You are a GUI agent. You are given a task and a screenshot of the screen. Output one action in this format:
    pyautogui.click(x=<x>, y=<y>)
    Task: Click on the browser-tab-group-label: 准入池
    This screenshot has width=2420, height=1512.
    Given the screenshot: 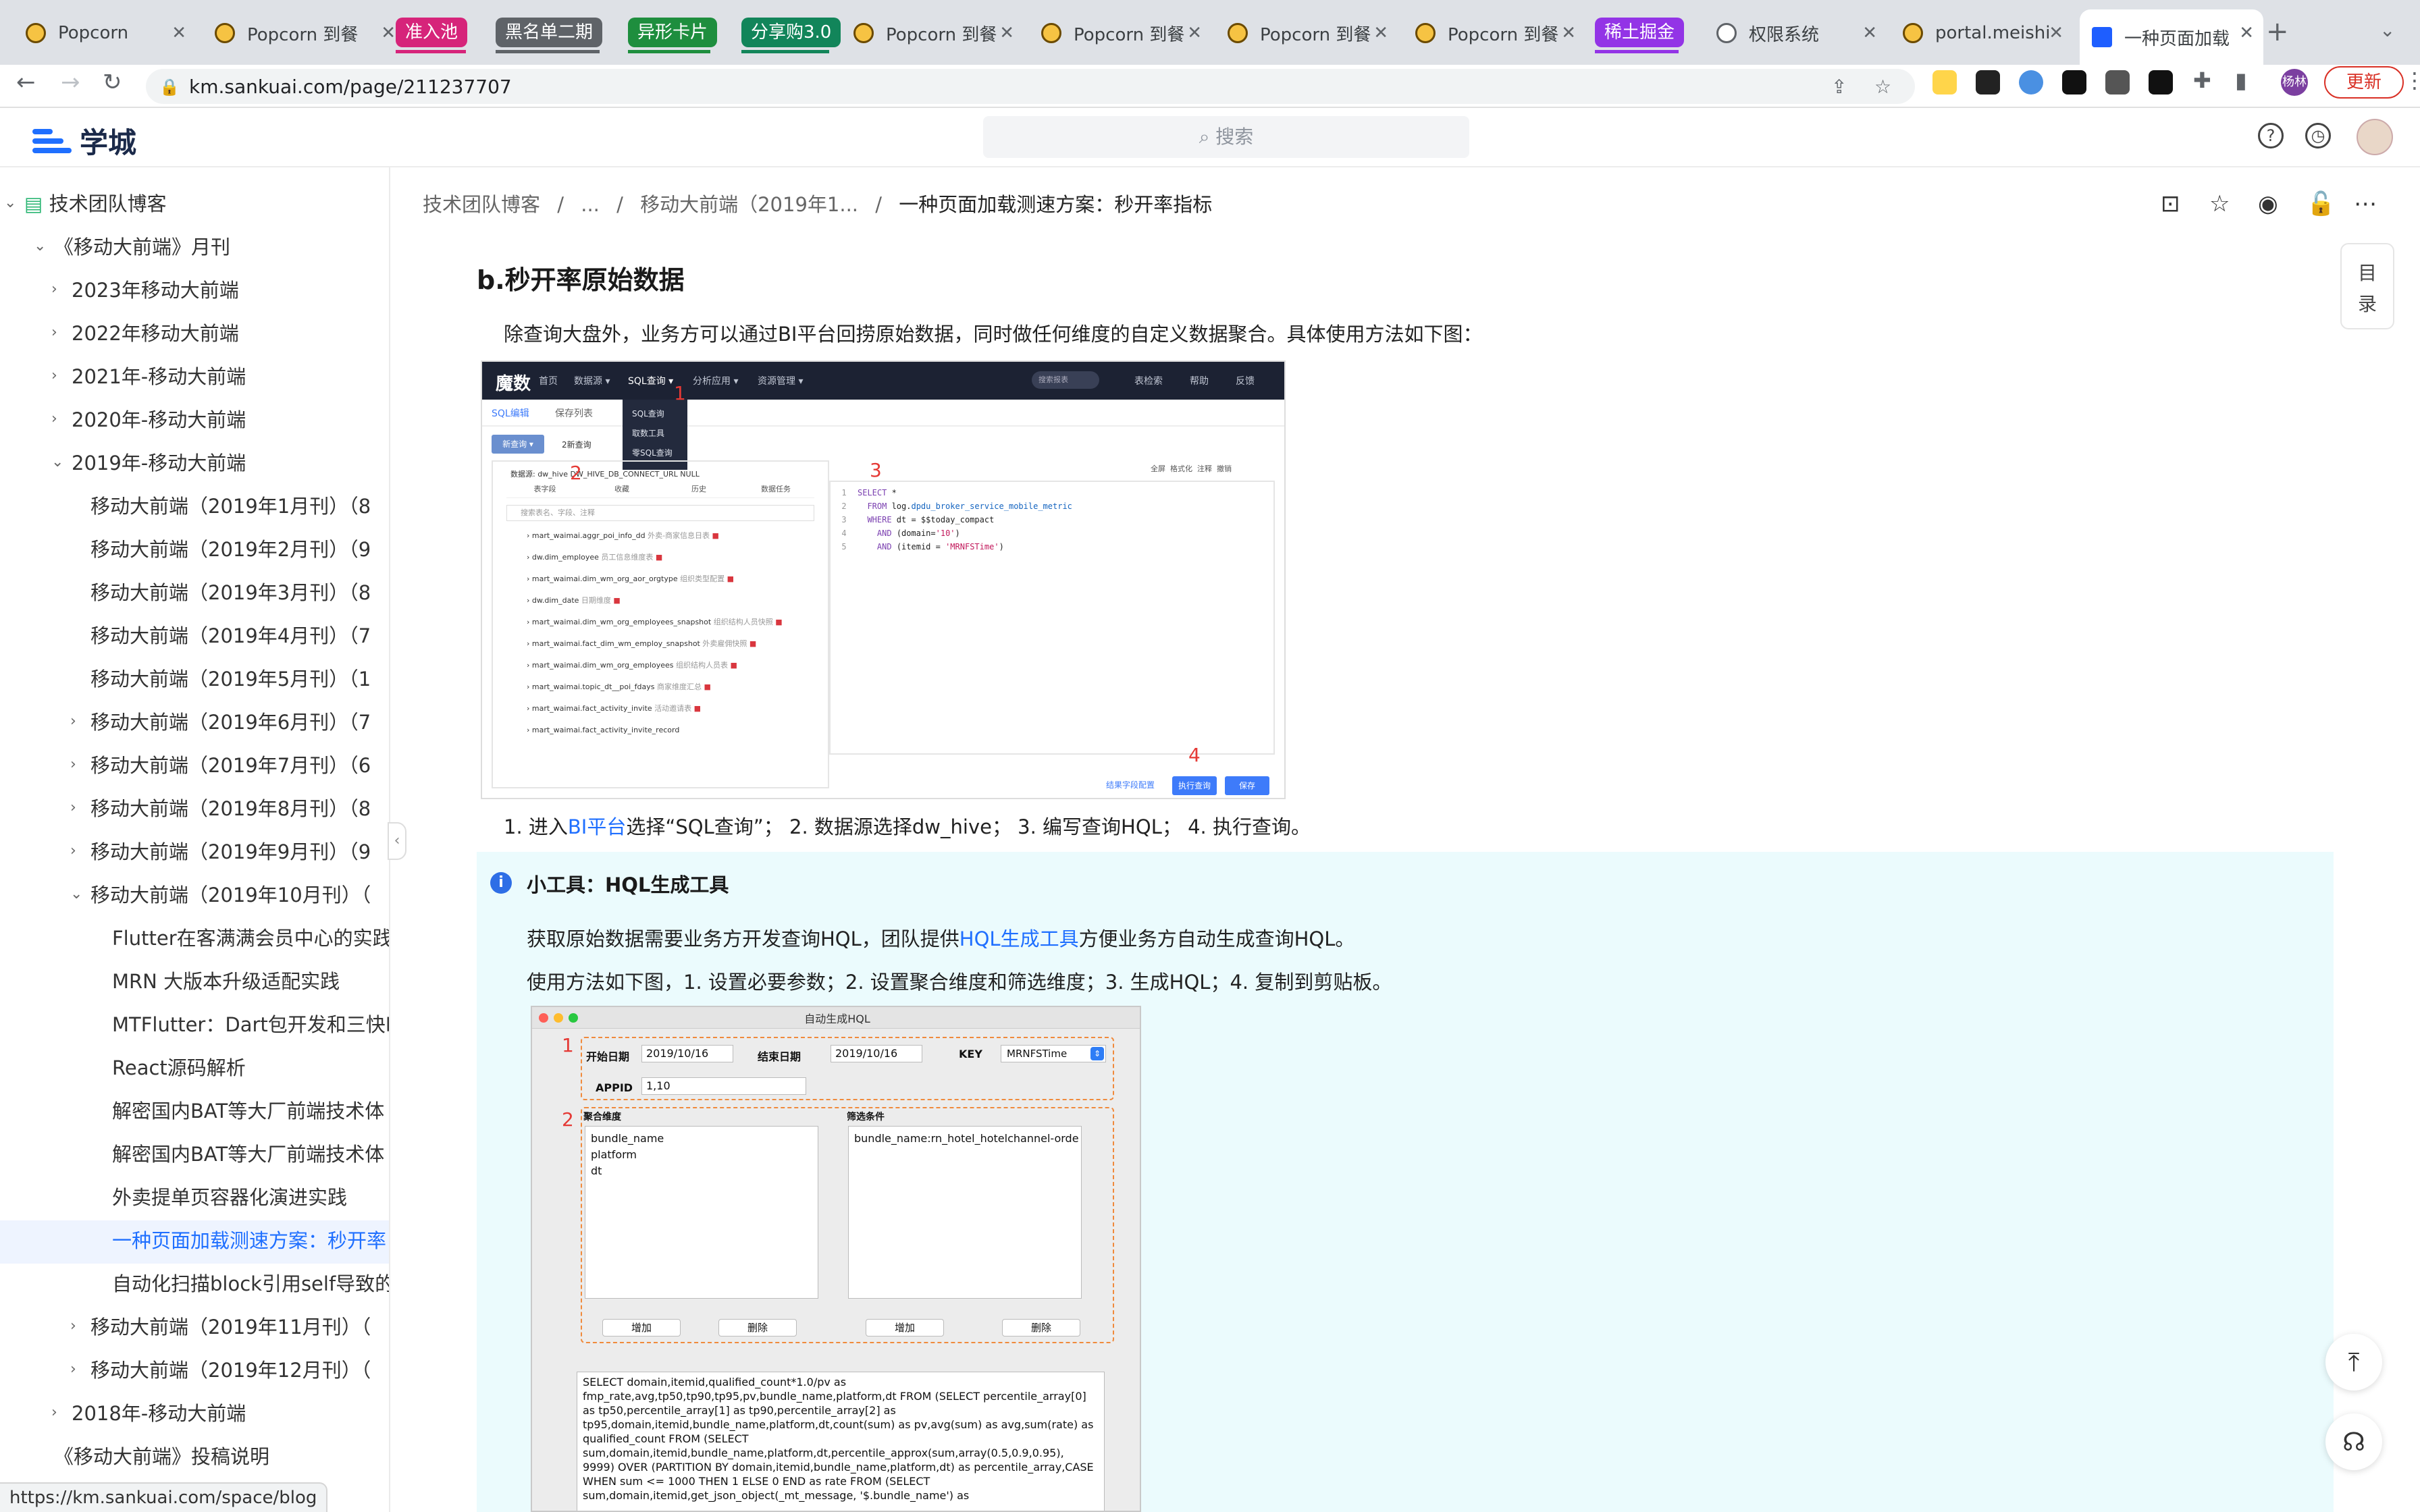 What is the action you would take?
    pyautogui.click(x=432, y=32)
    